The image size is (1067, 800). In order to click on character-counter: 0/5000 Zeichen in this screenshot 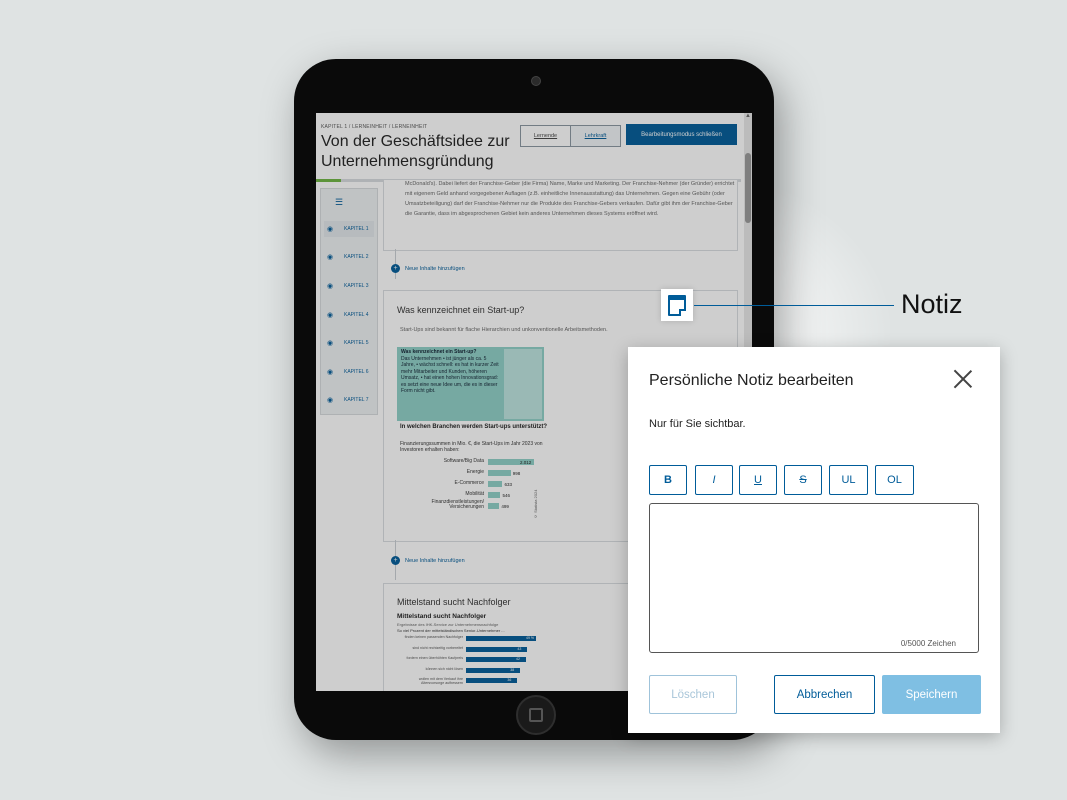, I will do `click(928, 643)`.